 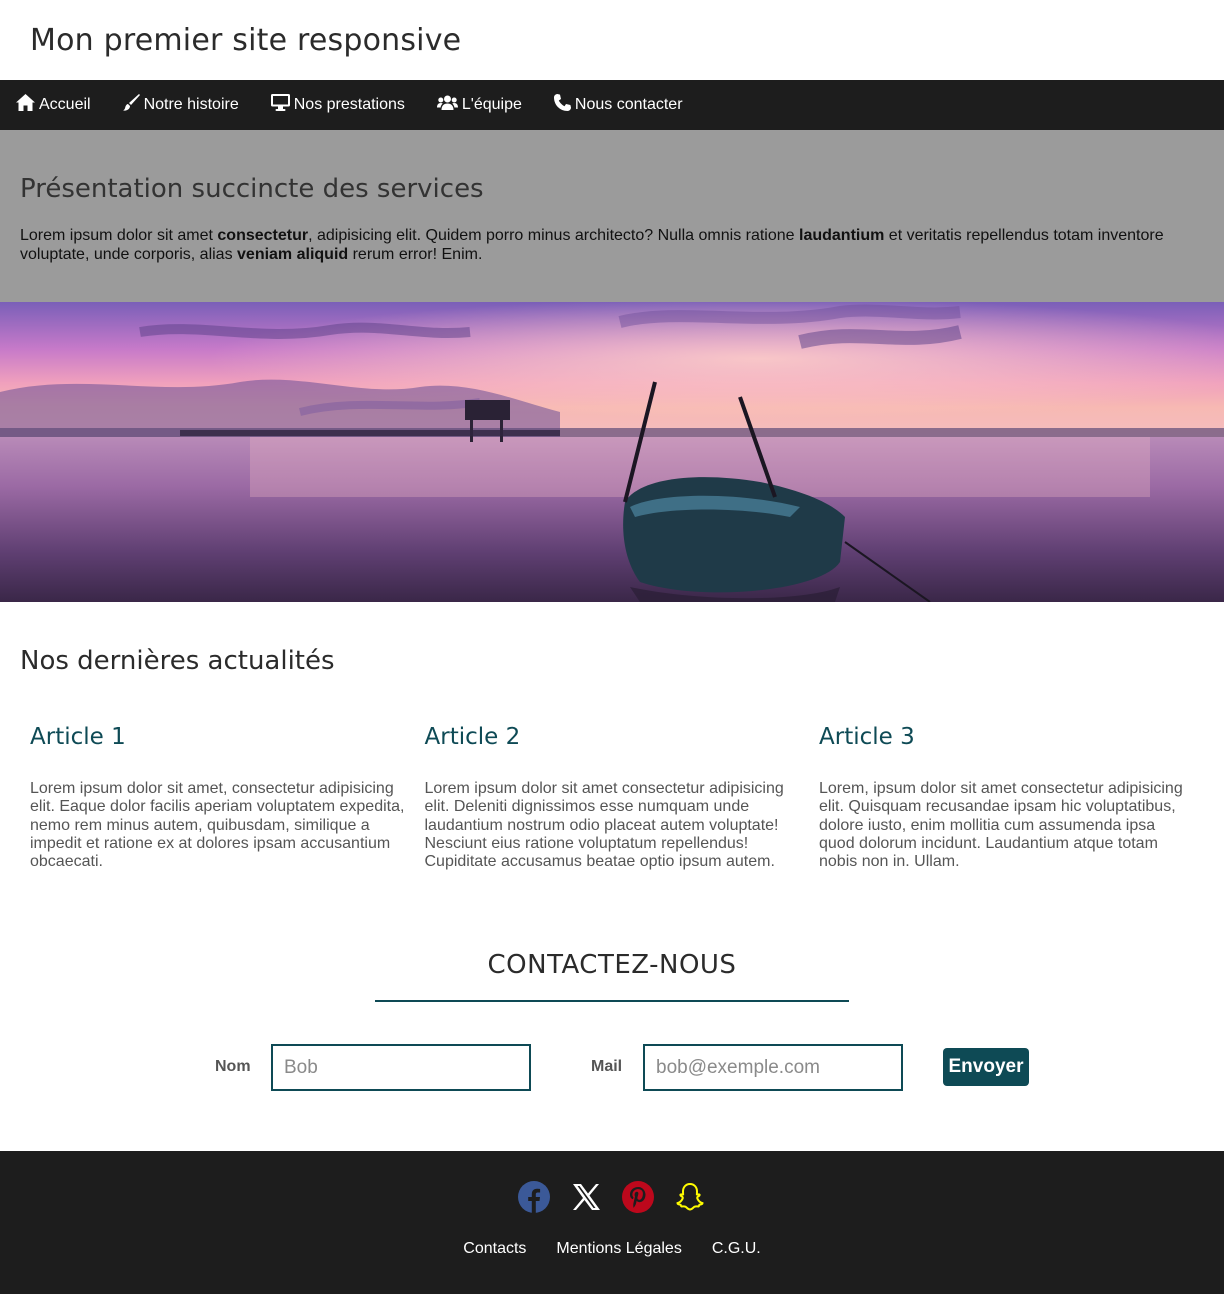 What do you see at coordinates (401, 1067) in the screenshot?
I see `name-input` at bounding box center [401, 1067].